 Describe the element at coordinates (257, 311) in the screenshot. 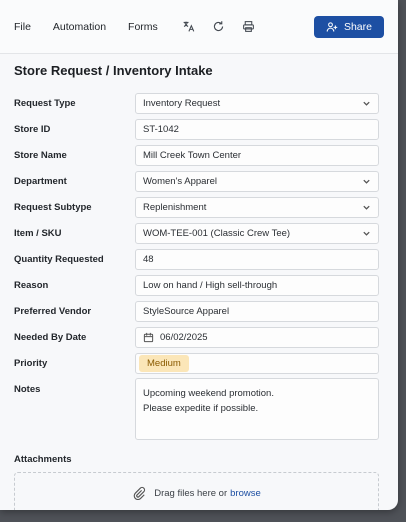

I see `vendor-input: StyleSource Apparel` at that location.